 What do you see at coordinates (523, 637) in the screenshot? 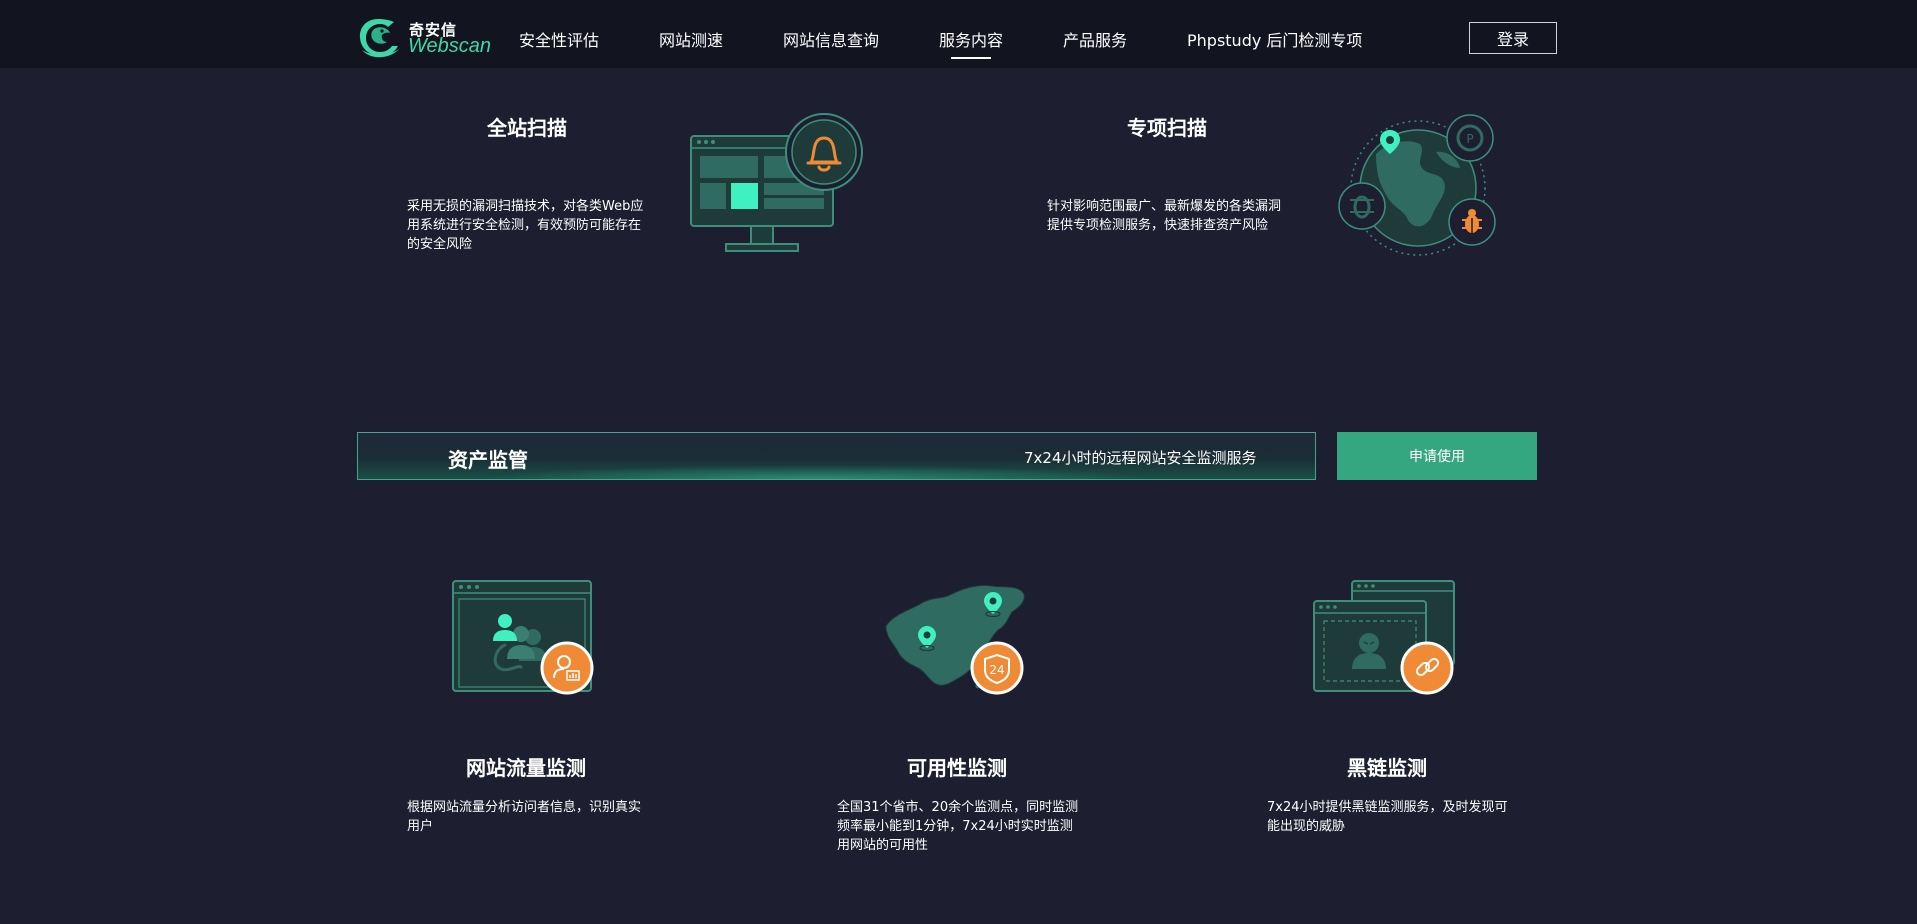
I see `traffic-users-icon` at bounding box center [523, 637].